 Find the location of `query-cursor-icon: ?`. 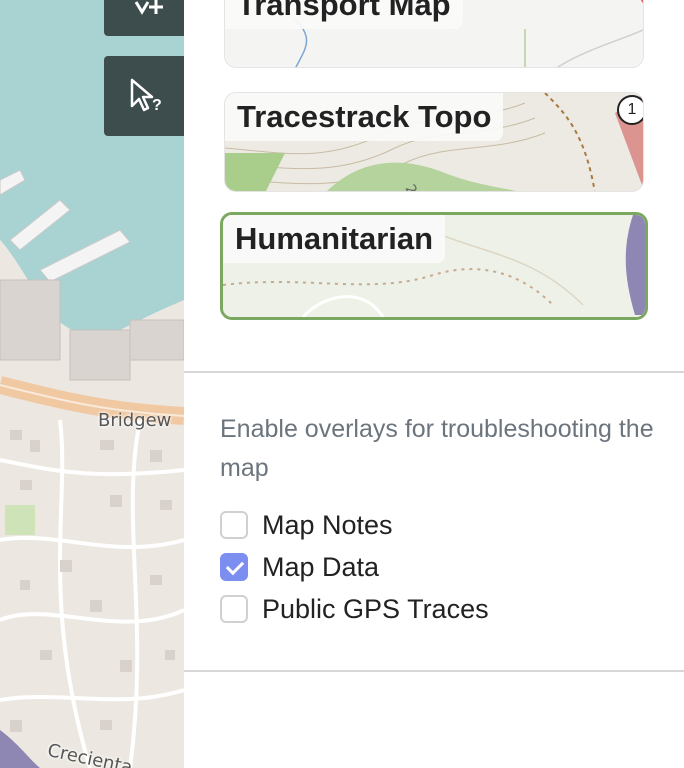

query-cursor-icon: ? is located at coordinates (146, 96).